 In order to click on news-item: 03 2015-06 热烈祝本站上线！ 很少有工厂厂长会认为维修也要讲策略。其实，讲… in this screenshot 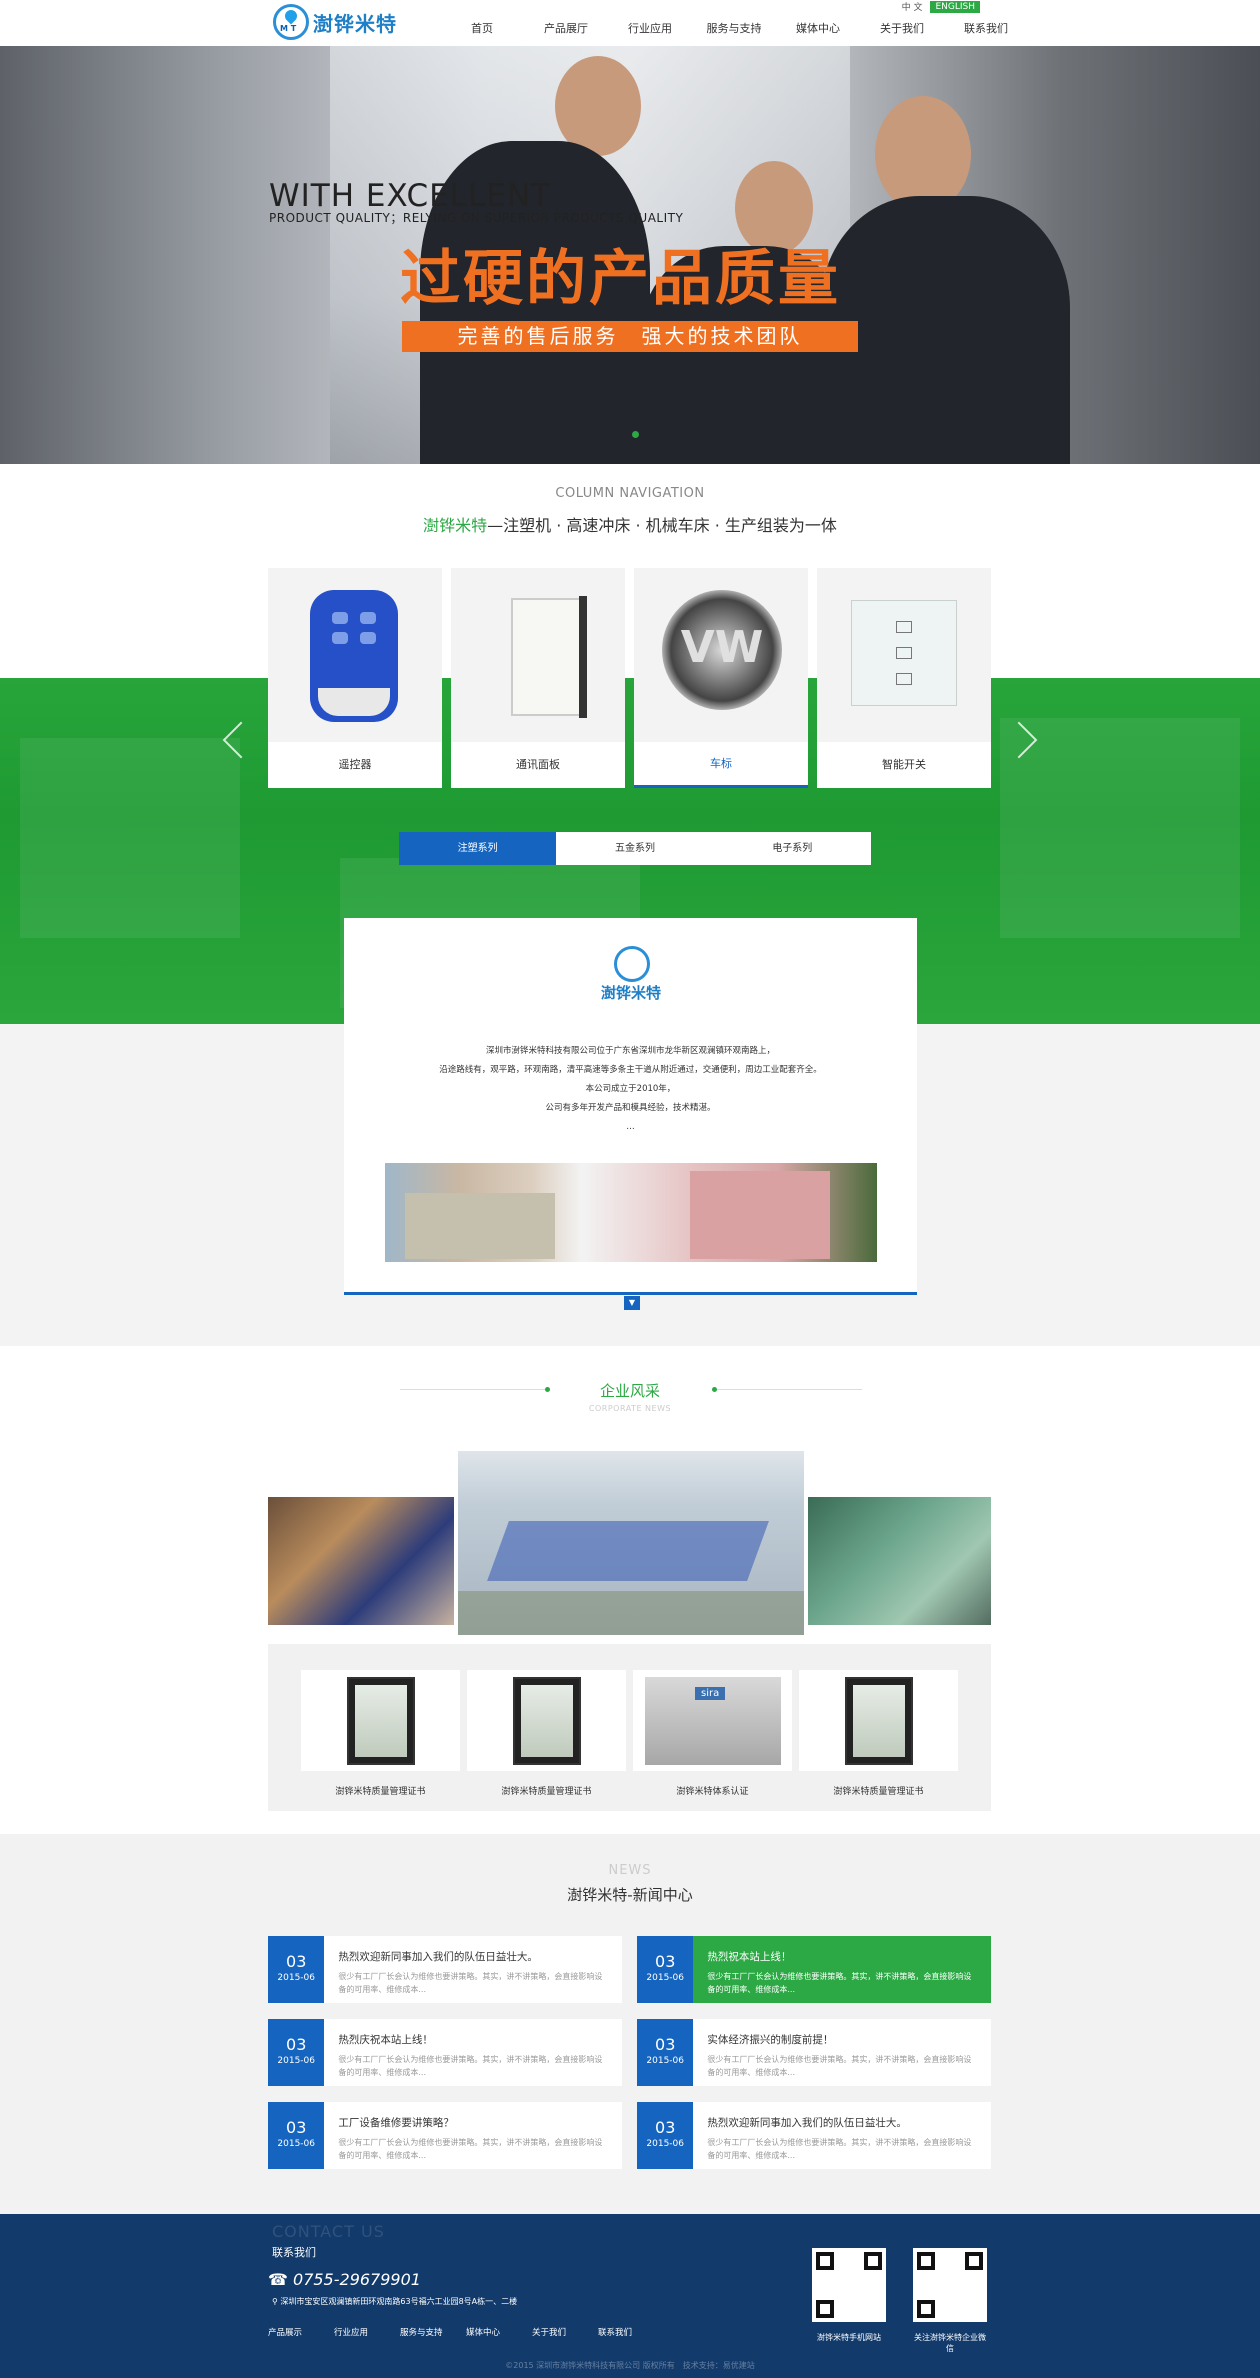, I will do `click(814, 1969)`.